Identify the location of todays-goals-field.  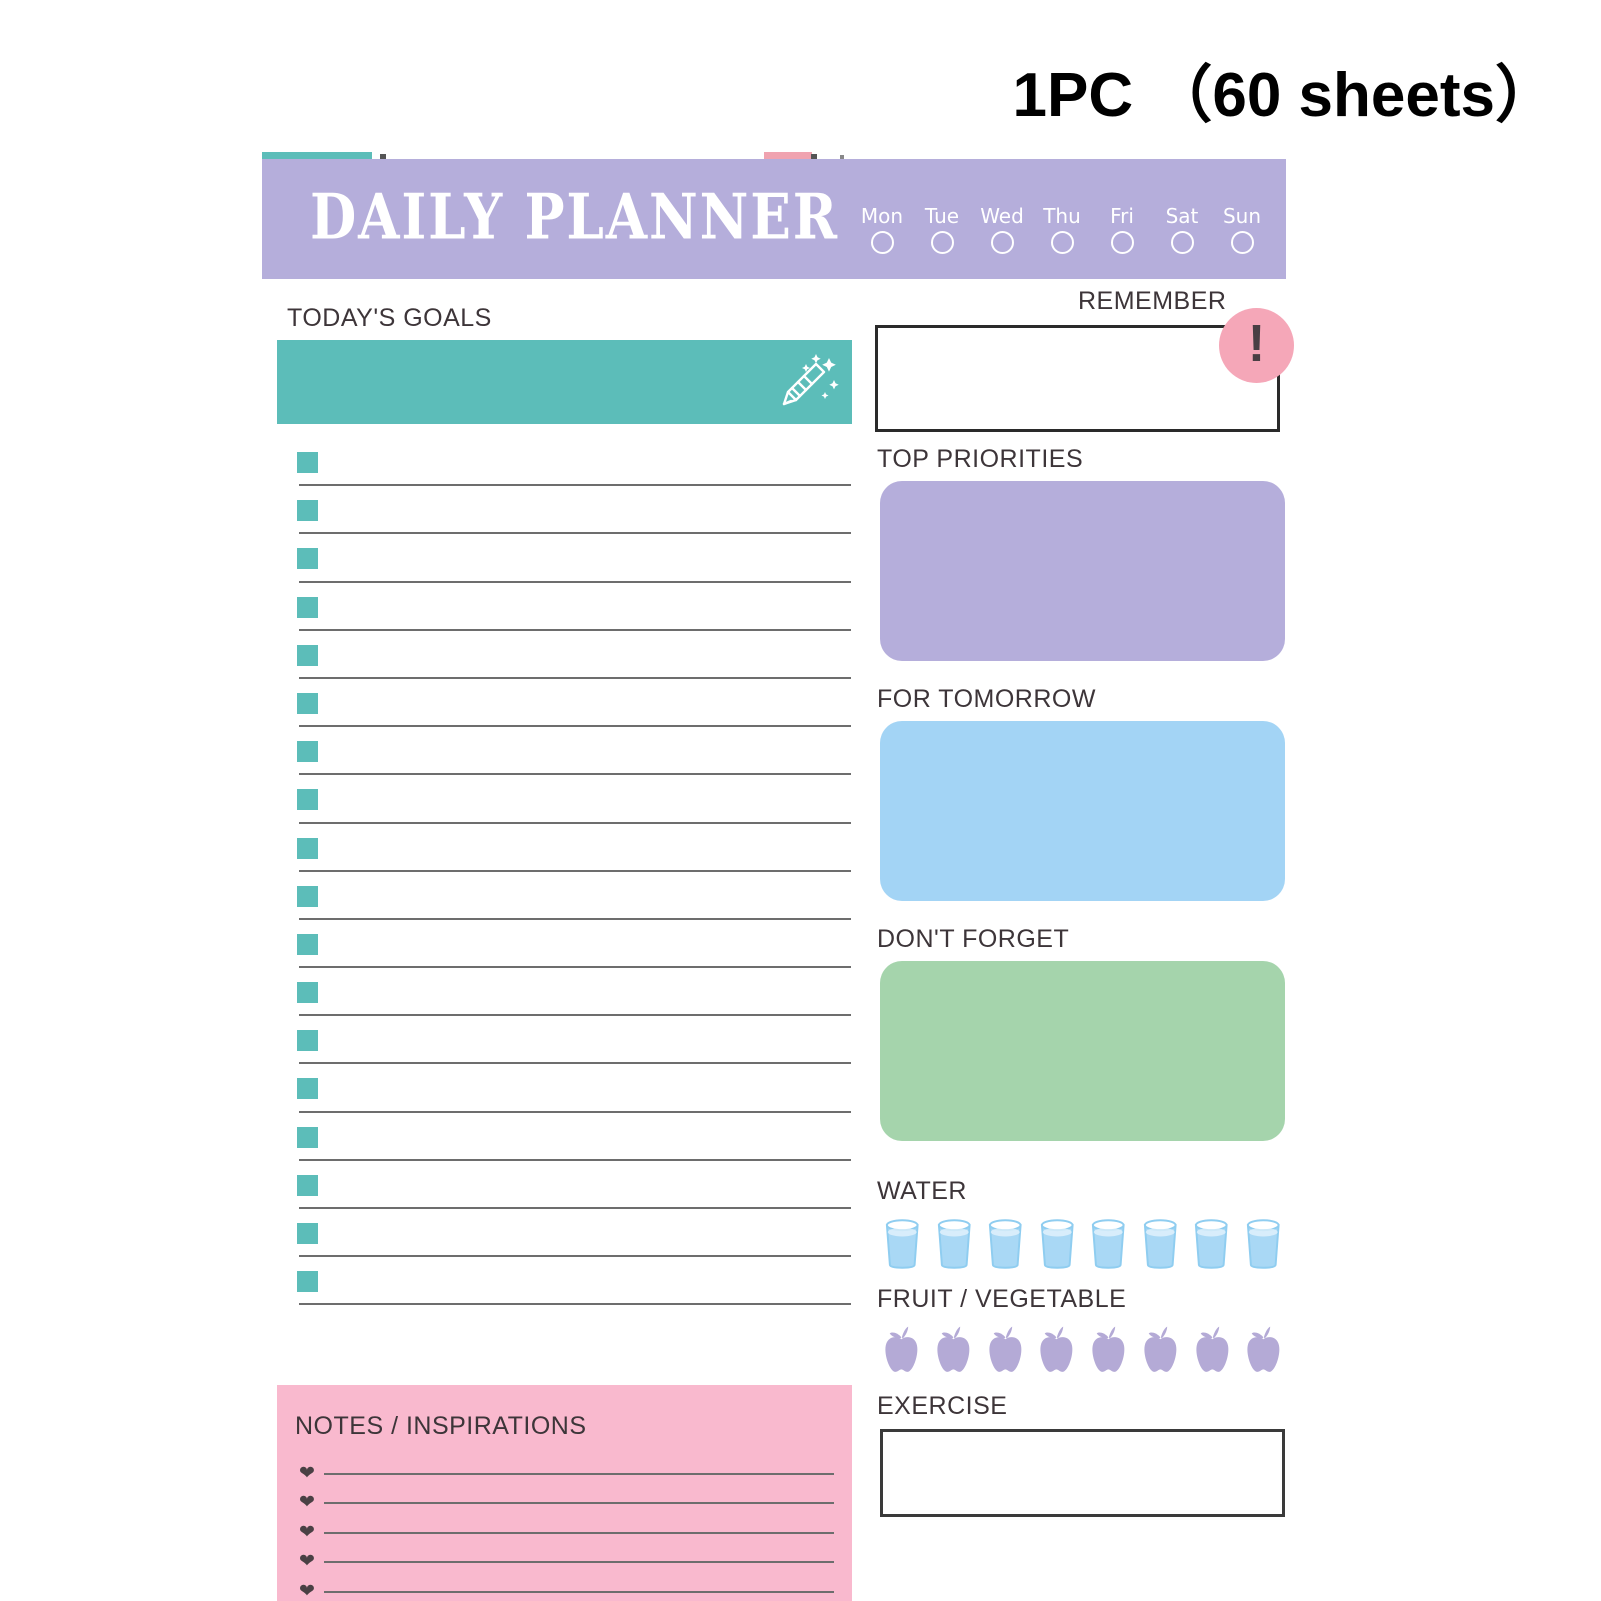
(564, 382).